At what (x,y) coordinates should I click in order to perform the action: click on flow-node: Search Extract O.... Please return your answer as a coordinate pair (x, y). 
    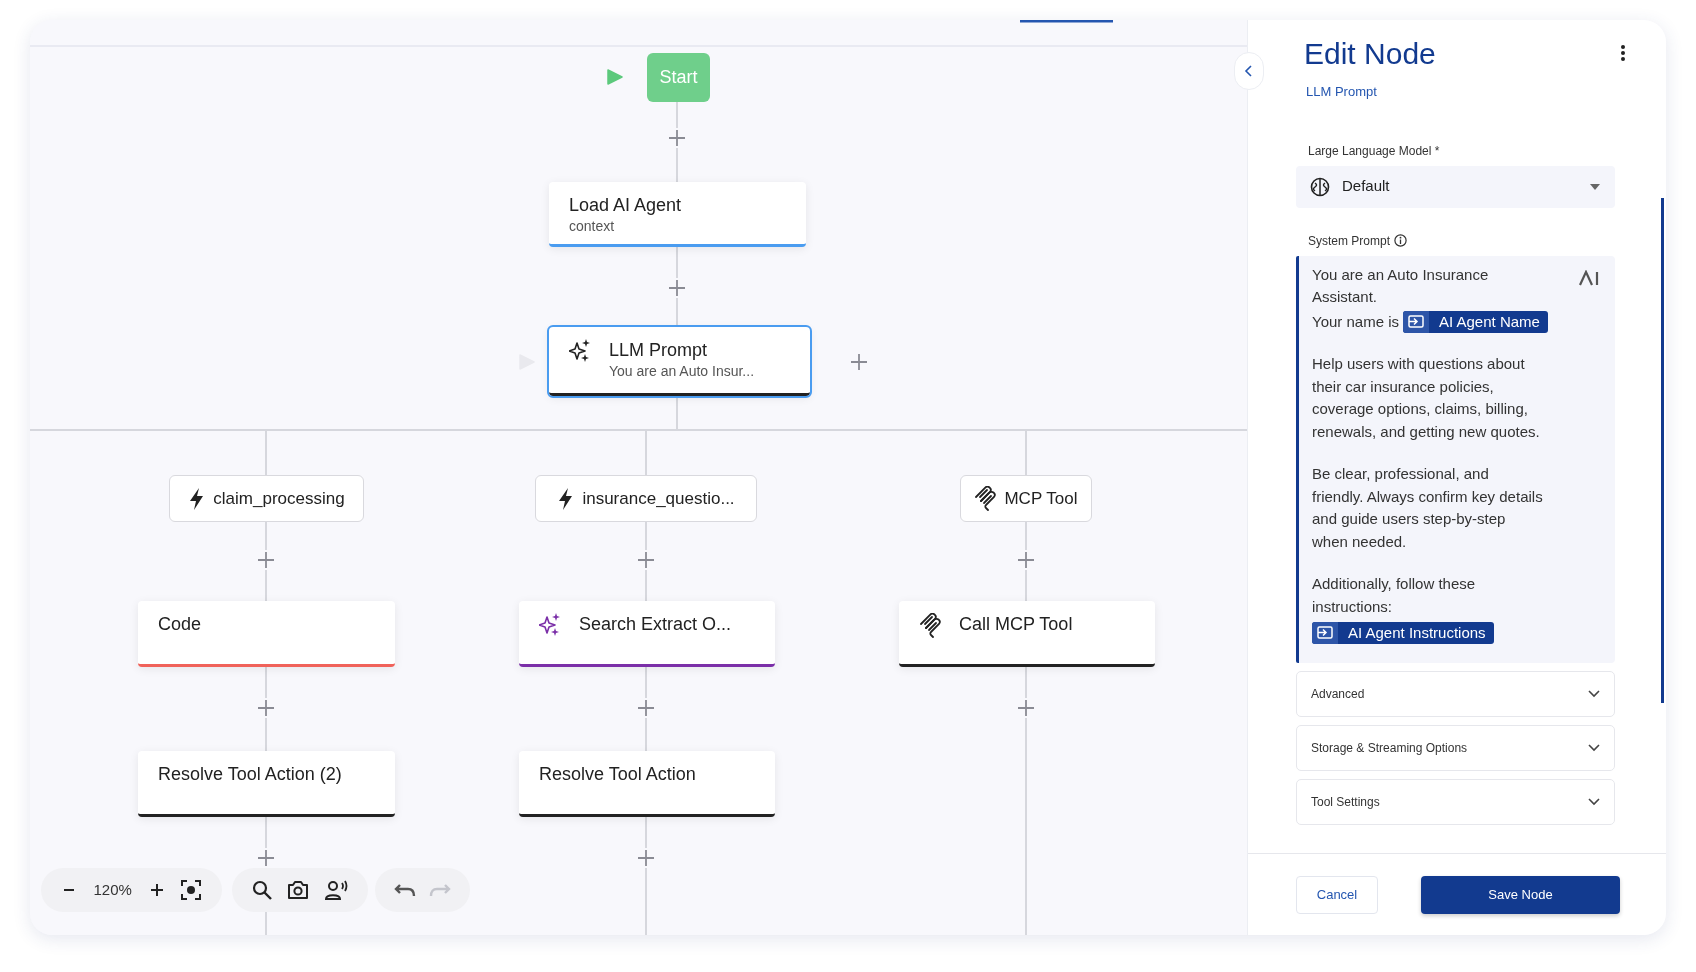
    Looking at the image, I should click on (647, 634).